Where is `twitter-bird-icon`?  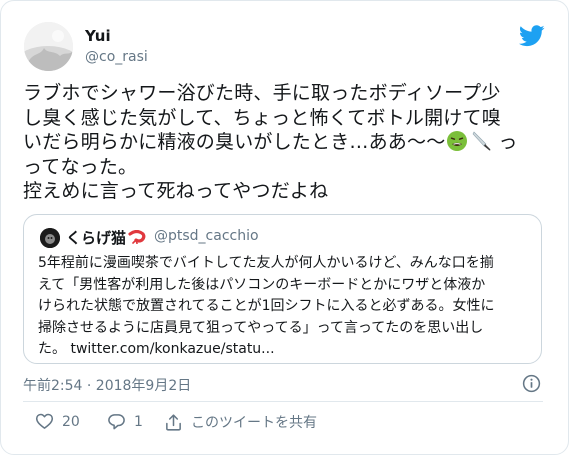
twitter-bird-icon is located at coordinates (532, 36).